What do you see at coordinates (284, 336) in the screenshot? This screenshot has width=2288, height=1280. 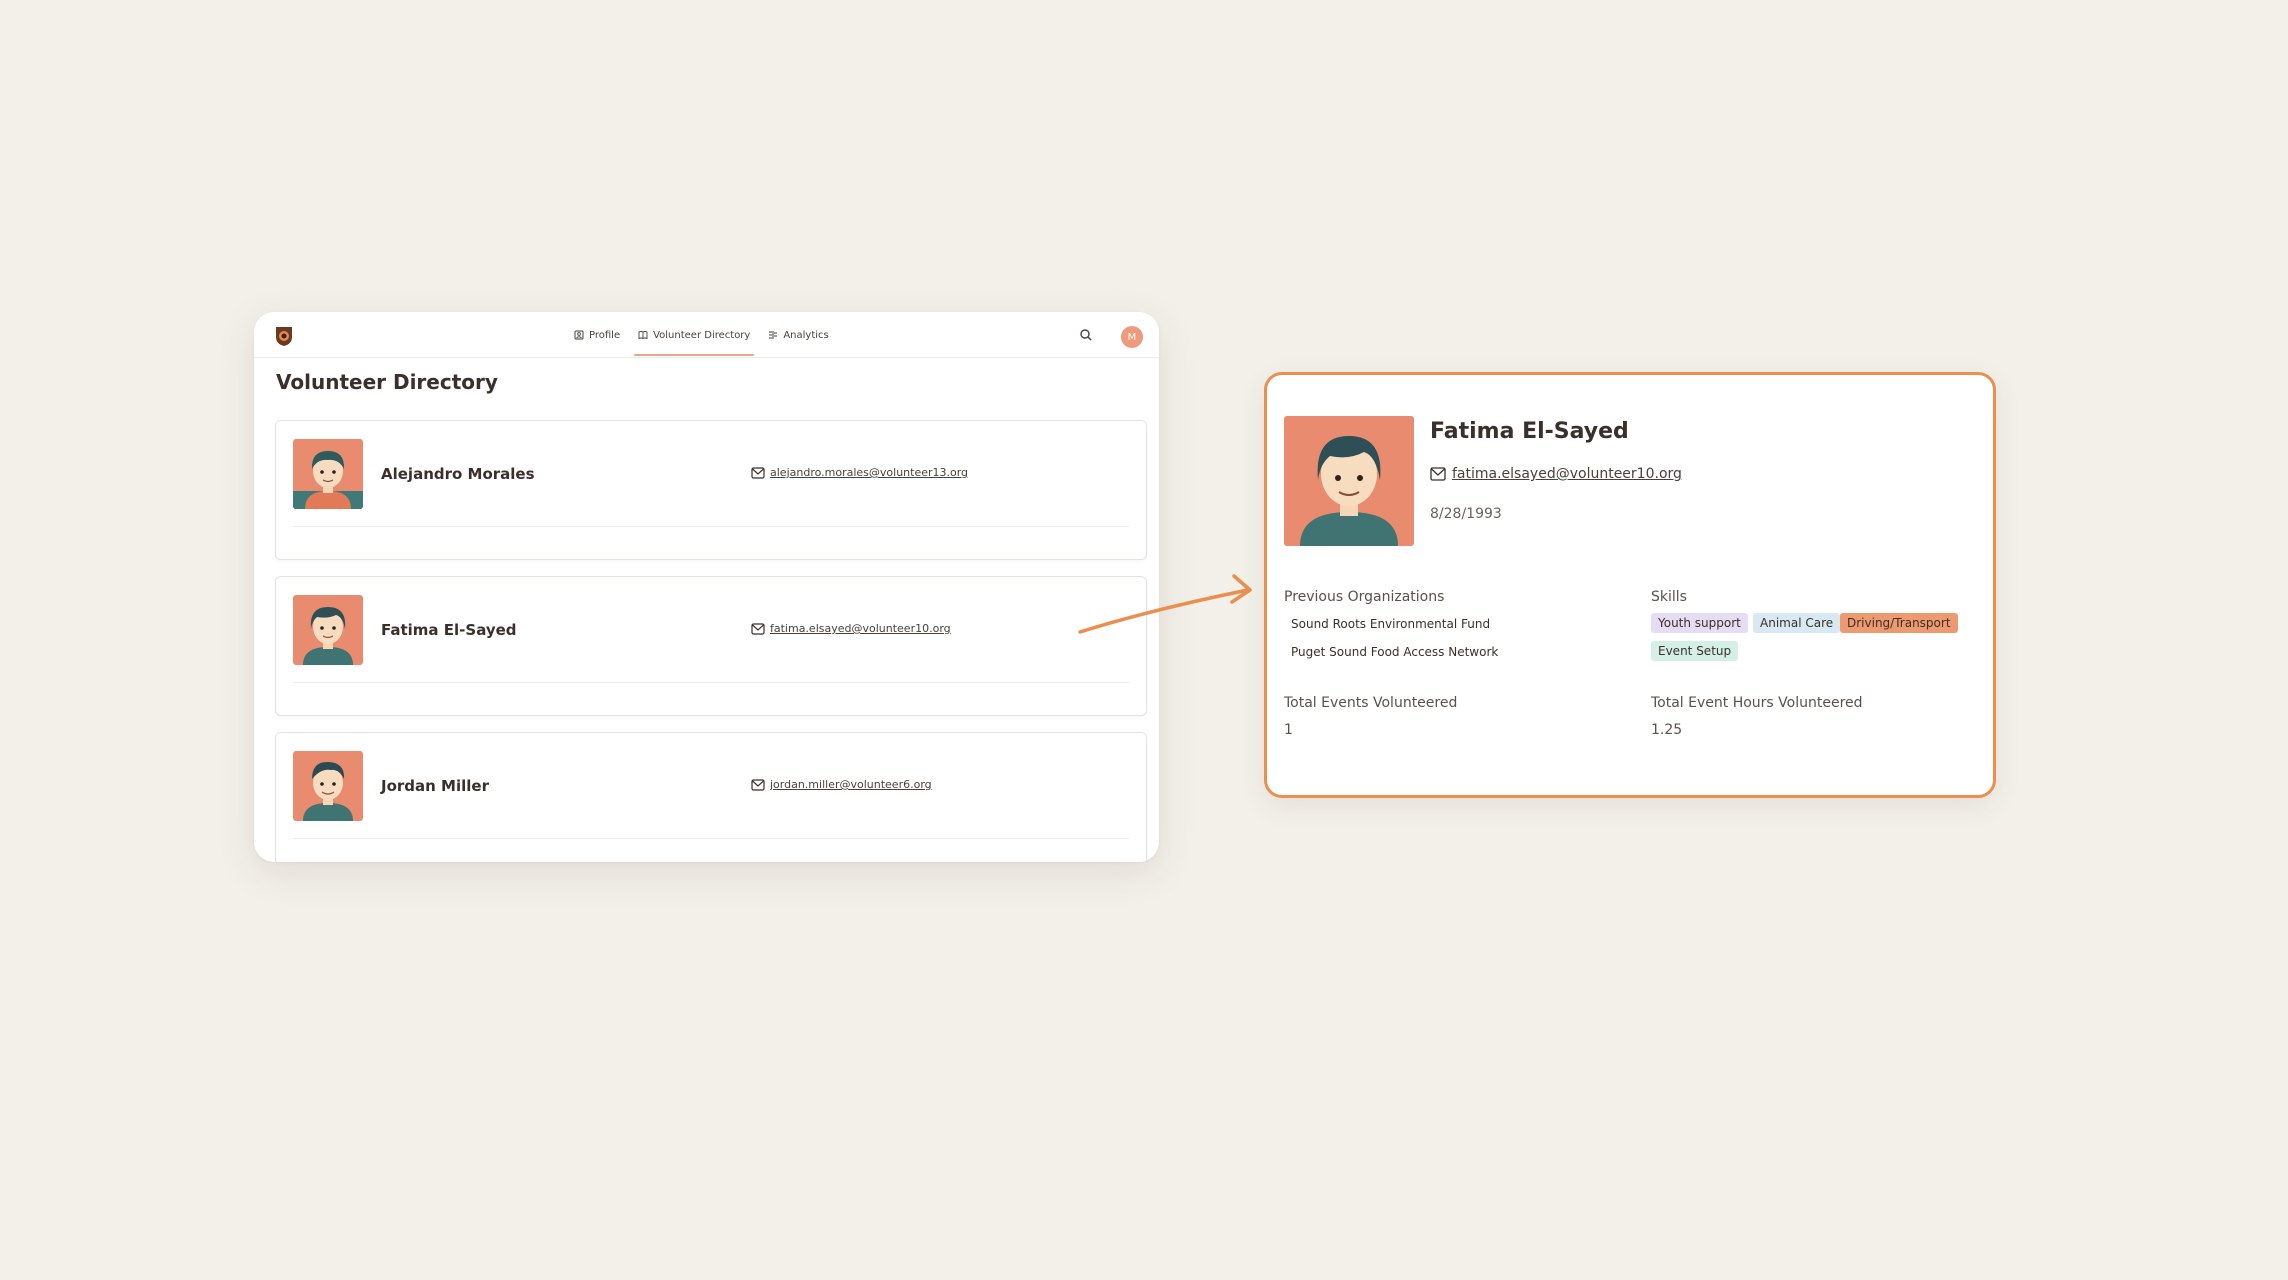 I see `logo-icon` at bounding box center [284, 336].